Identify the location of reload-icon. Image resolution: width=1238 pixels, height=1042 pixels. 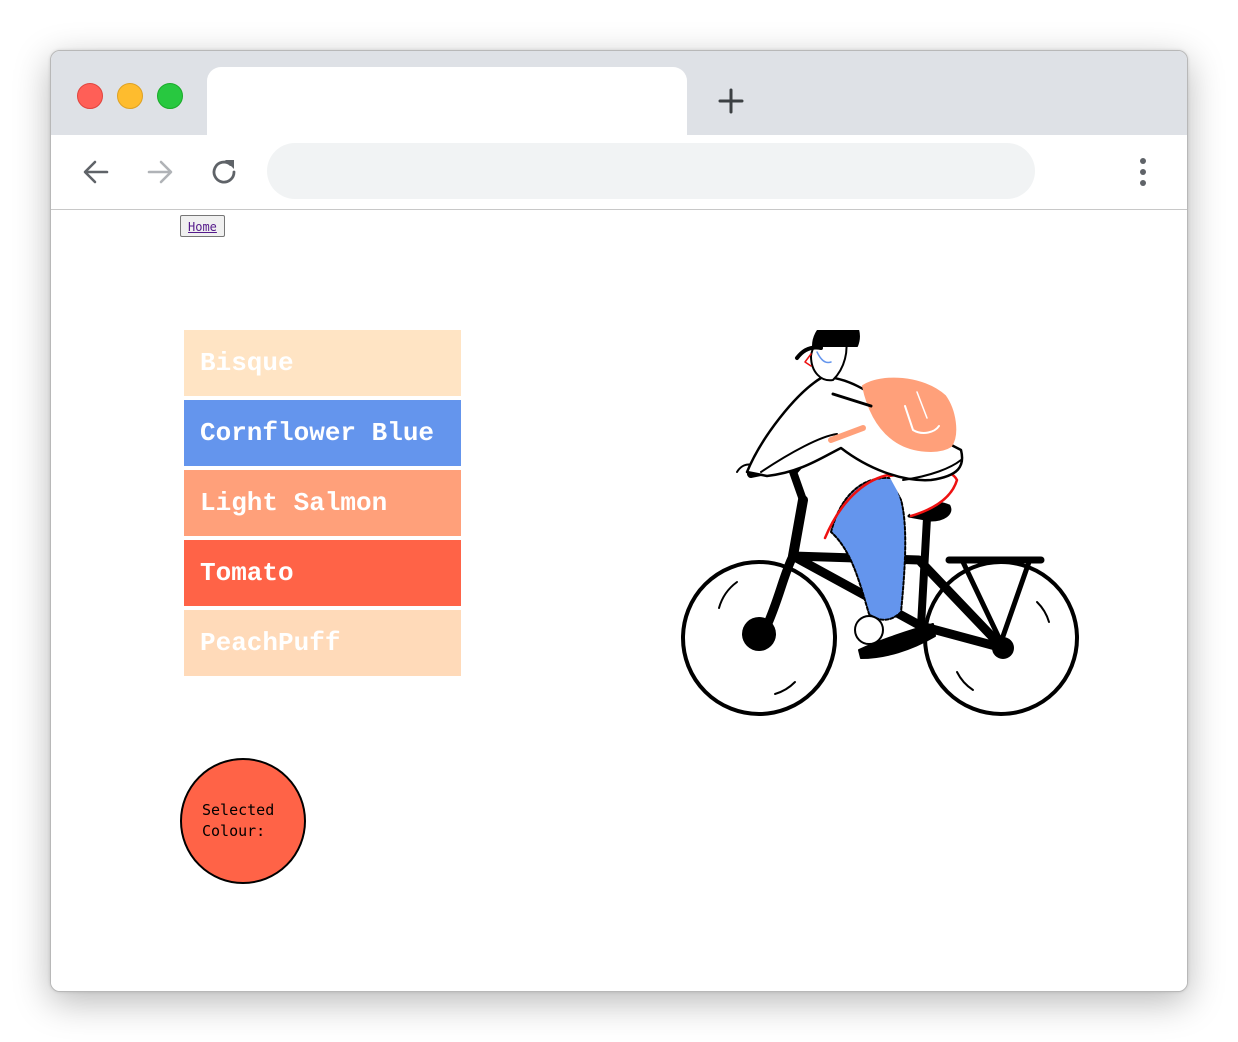
(224, 172).